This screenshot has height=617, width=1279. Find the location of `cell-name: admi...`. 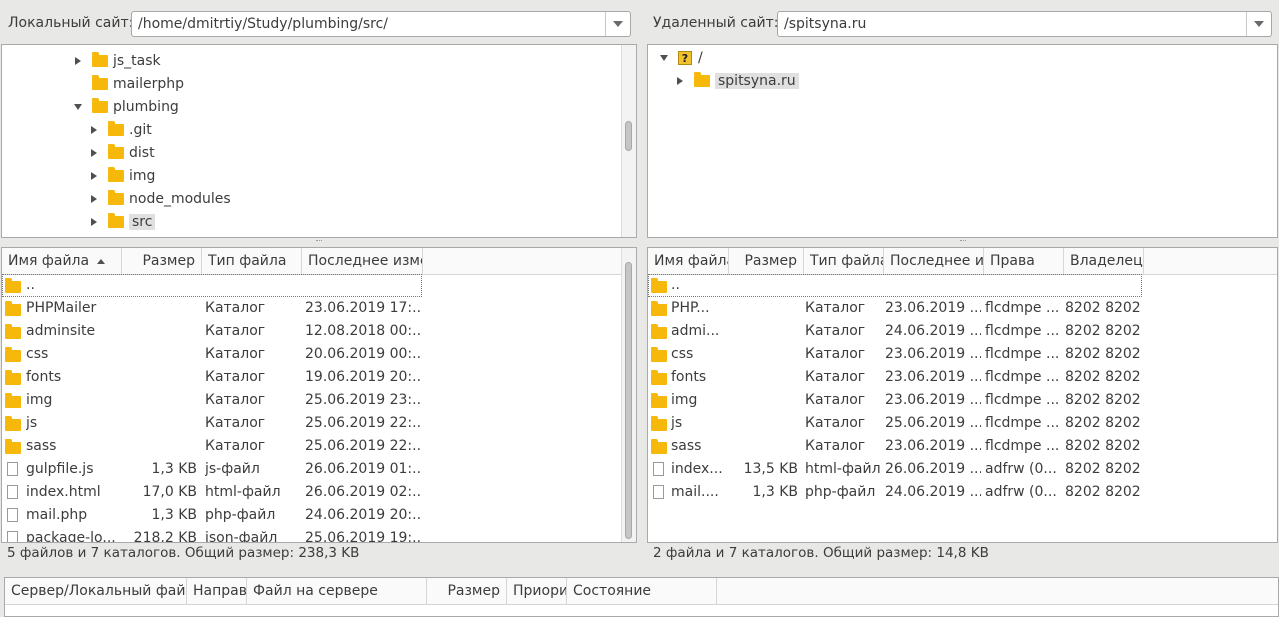

cell-name: admi... is located at coordinates (695, 331).